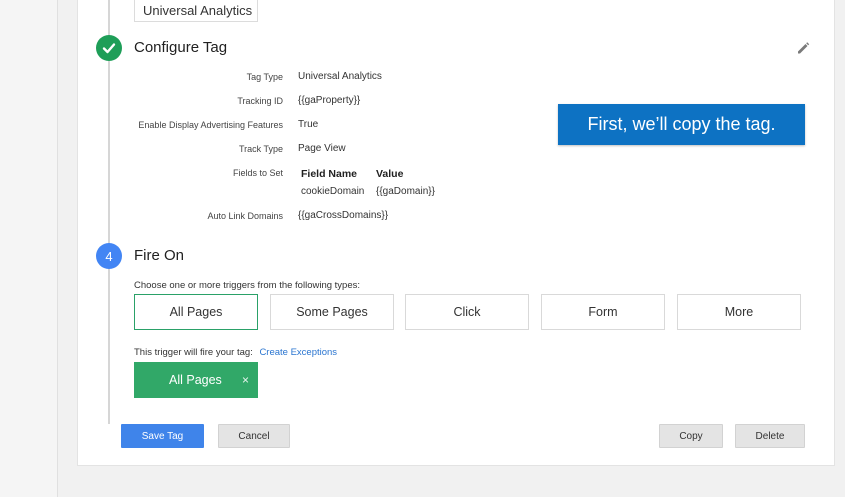  What do you see at coordinates (691, 436) in the screenshot?
I see `copy-button: Copy` at bounding box center [691, 436].